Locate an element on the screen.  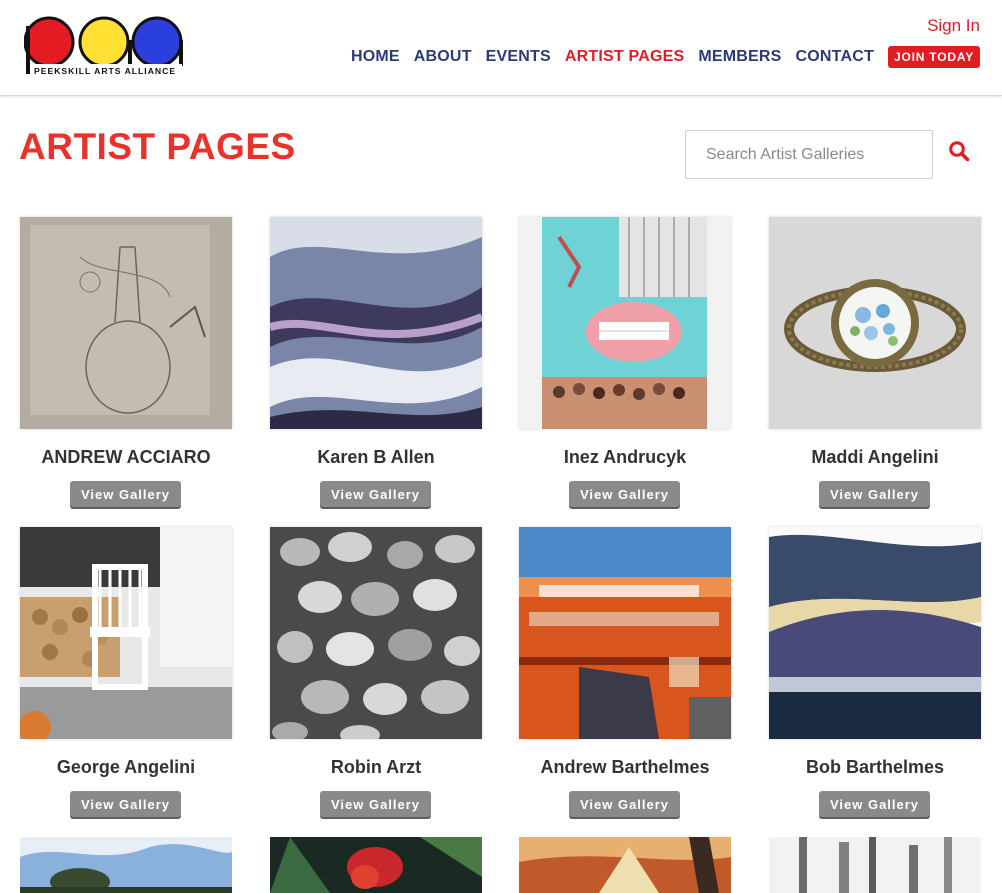
nav-artist-pages: ARTIST PAGES is located at coordinates (624, 57).